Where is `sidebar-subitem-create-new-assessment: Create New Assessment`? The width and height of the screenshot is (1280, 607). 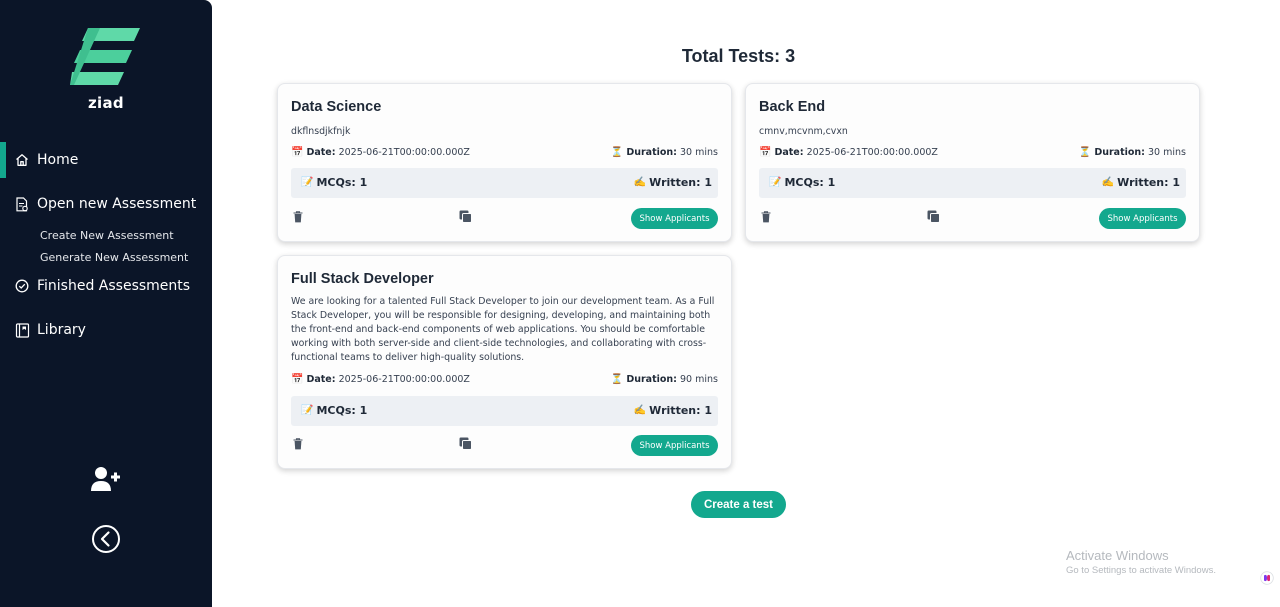
sidebar-subitem-create-new-assessment: Create New Assessment is located at coordinates (107, 235).